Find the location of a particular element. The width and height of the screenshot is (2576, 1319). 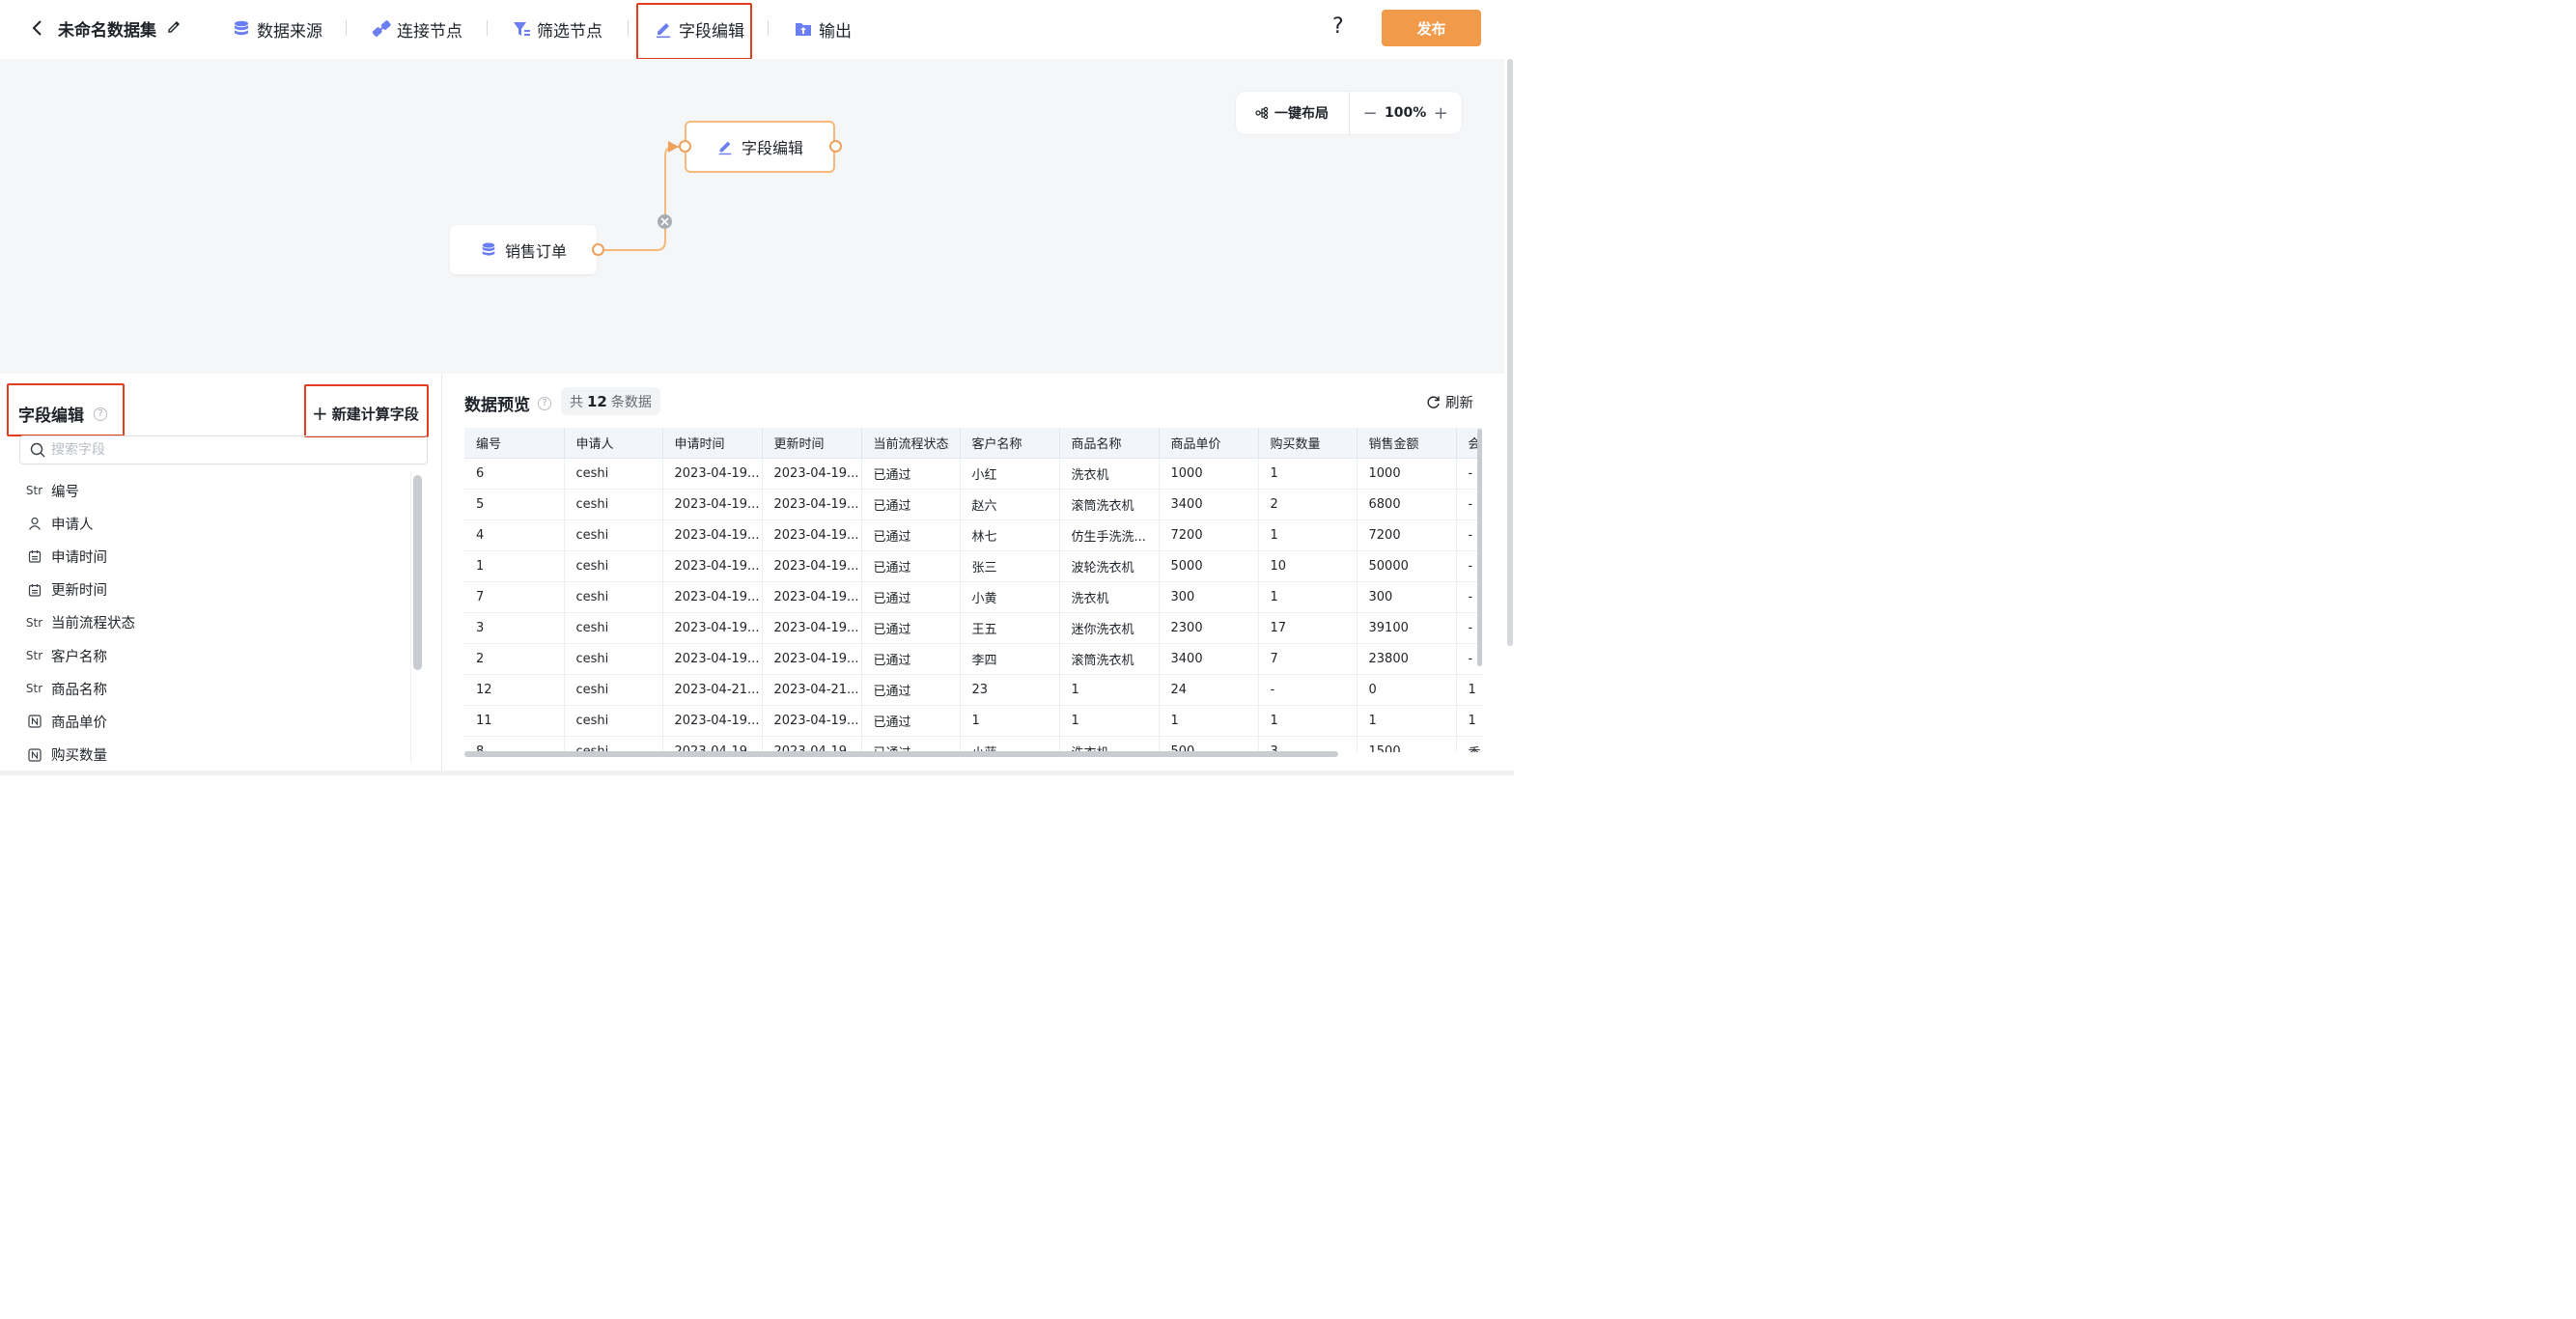

field-item: Str 当前流程状态 is located at coordinates (205, 622).